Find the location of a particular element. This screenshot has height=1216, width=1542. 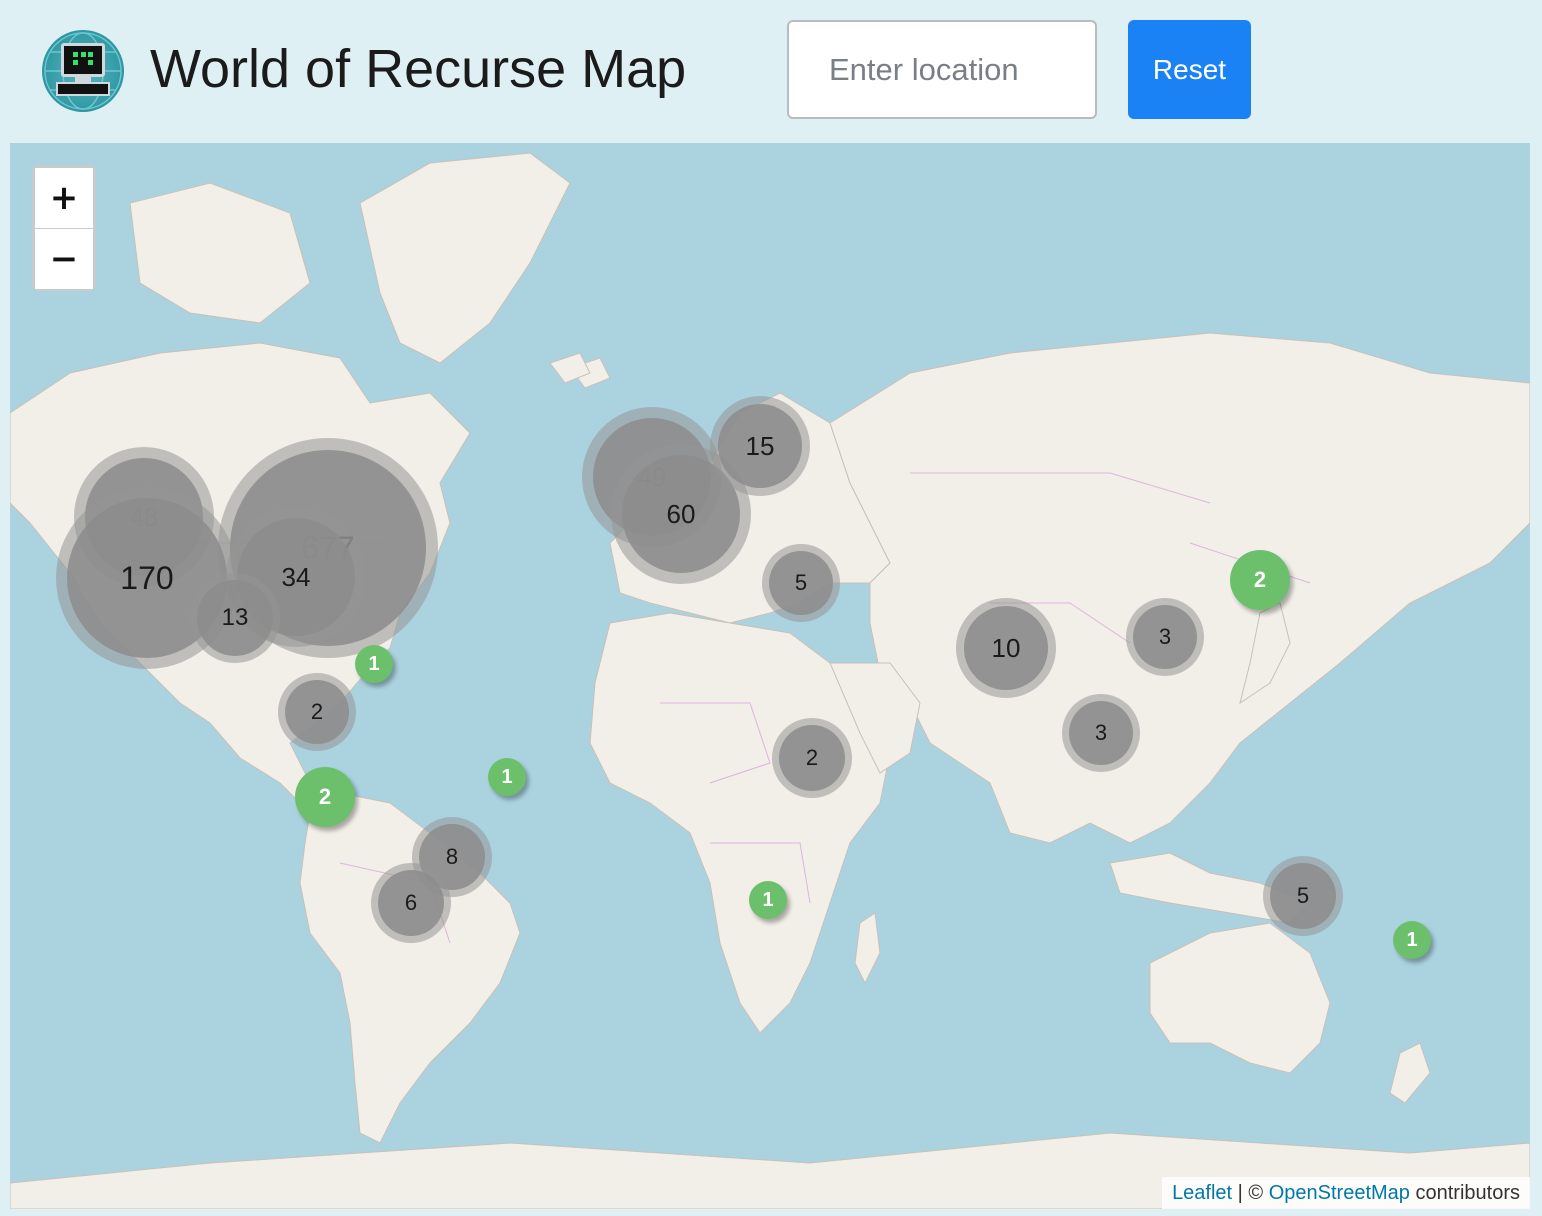

cluster-marker: 10 is located at coordinates (1006, 648).